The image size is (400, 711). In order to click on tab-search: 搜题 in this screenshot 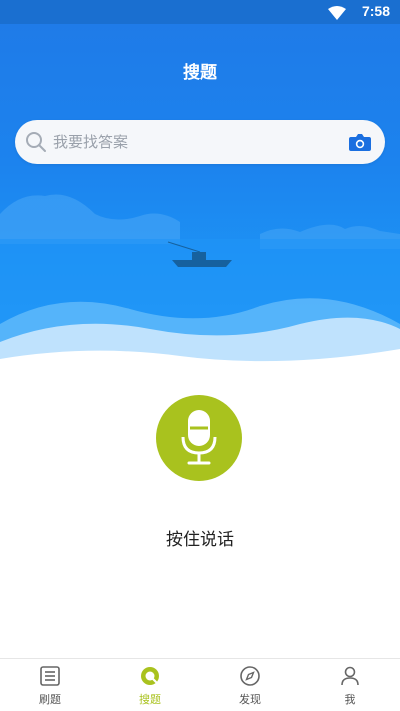, I will do `click(150, 685)`.